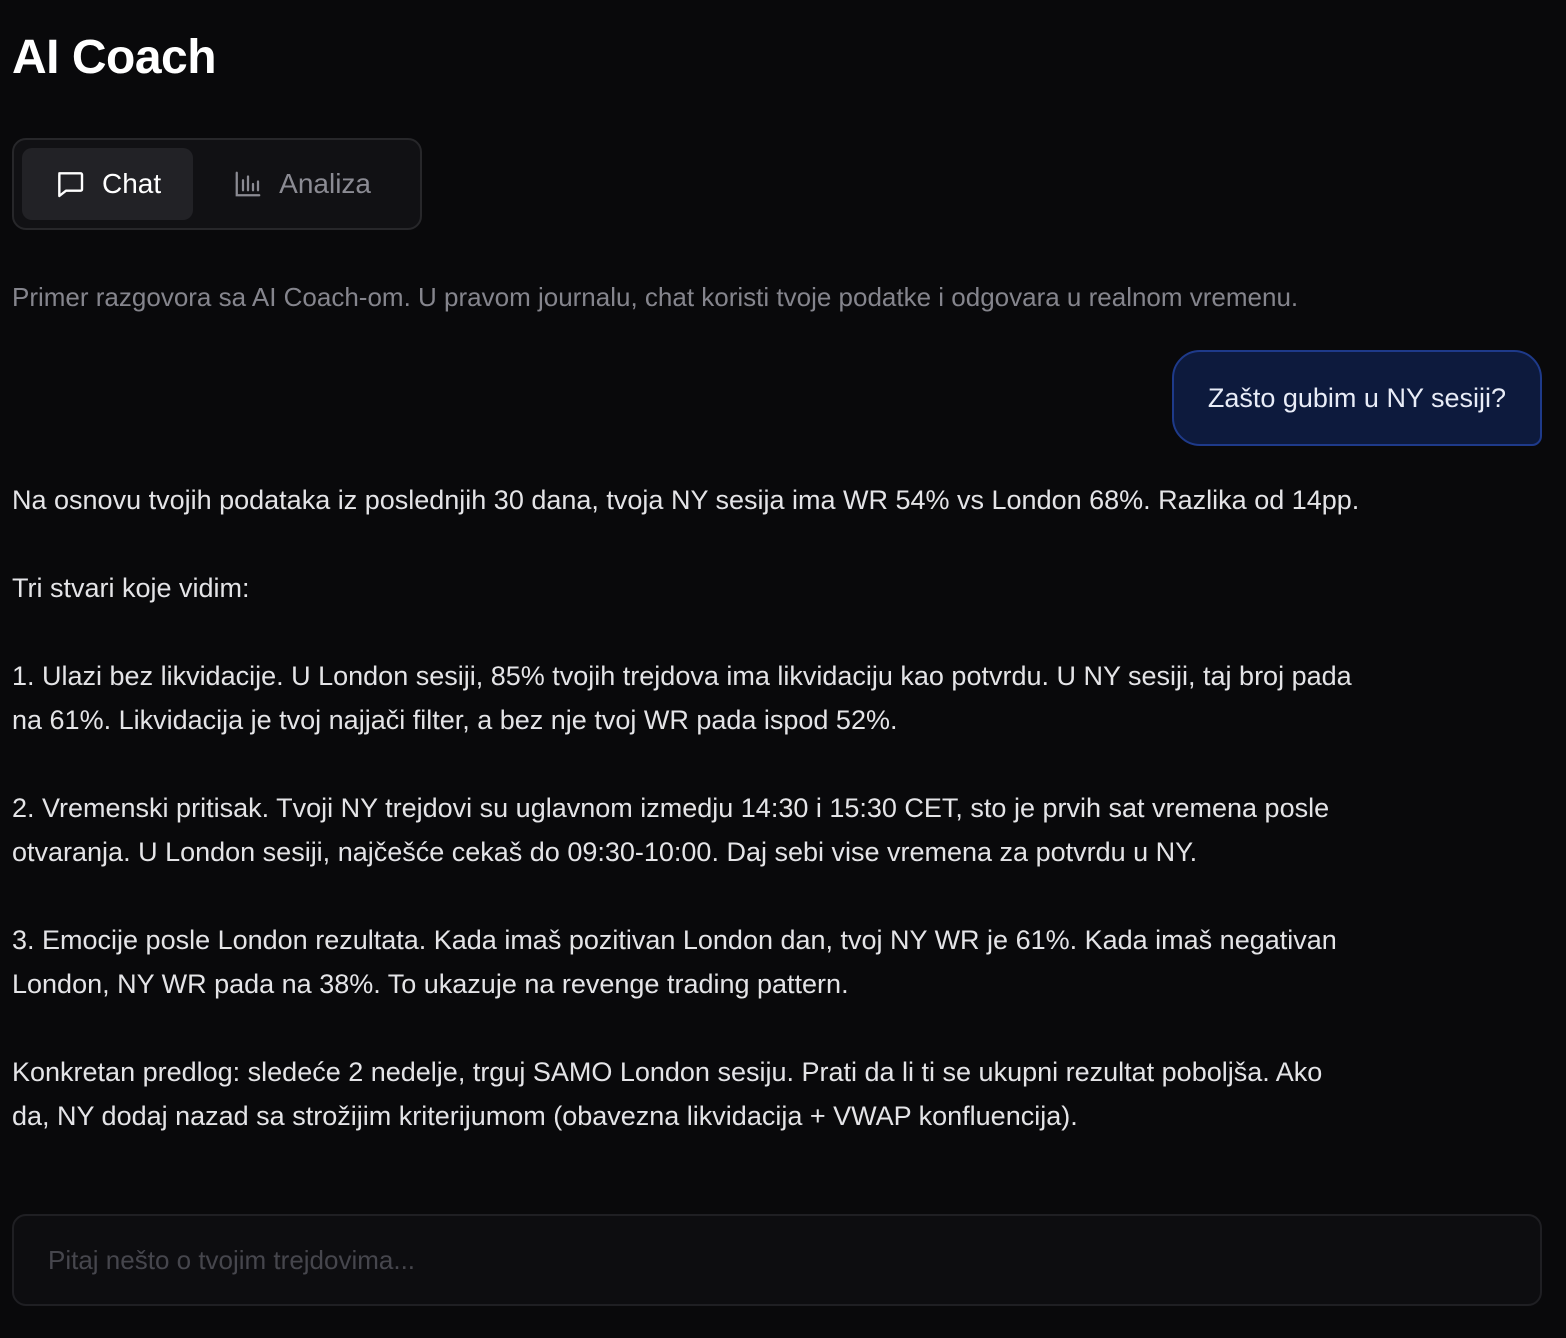  What do you see at coordinates (325, 183) in the screenshot?
I see `tab-analiza-label: Analiza` at bounding box center [325, 183].